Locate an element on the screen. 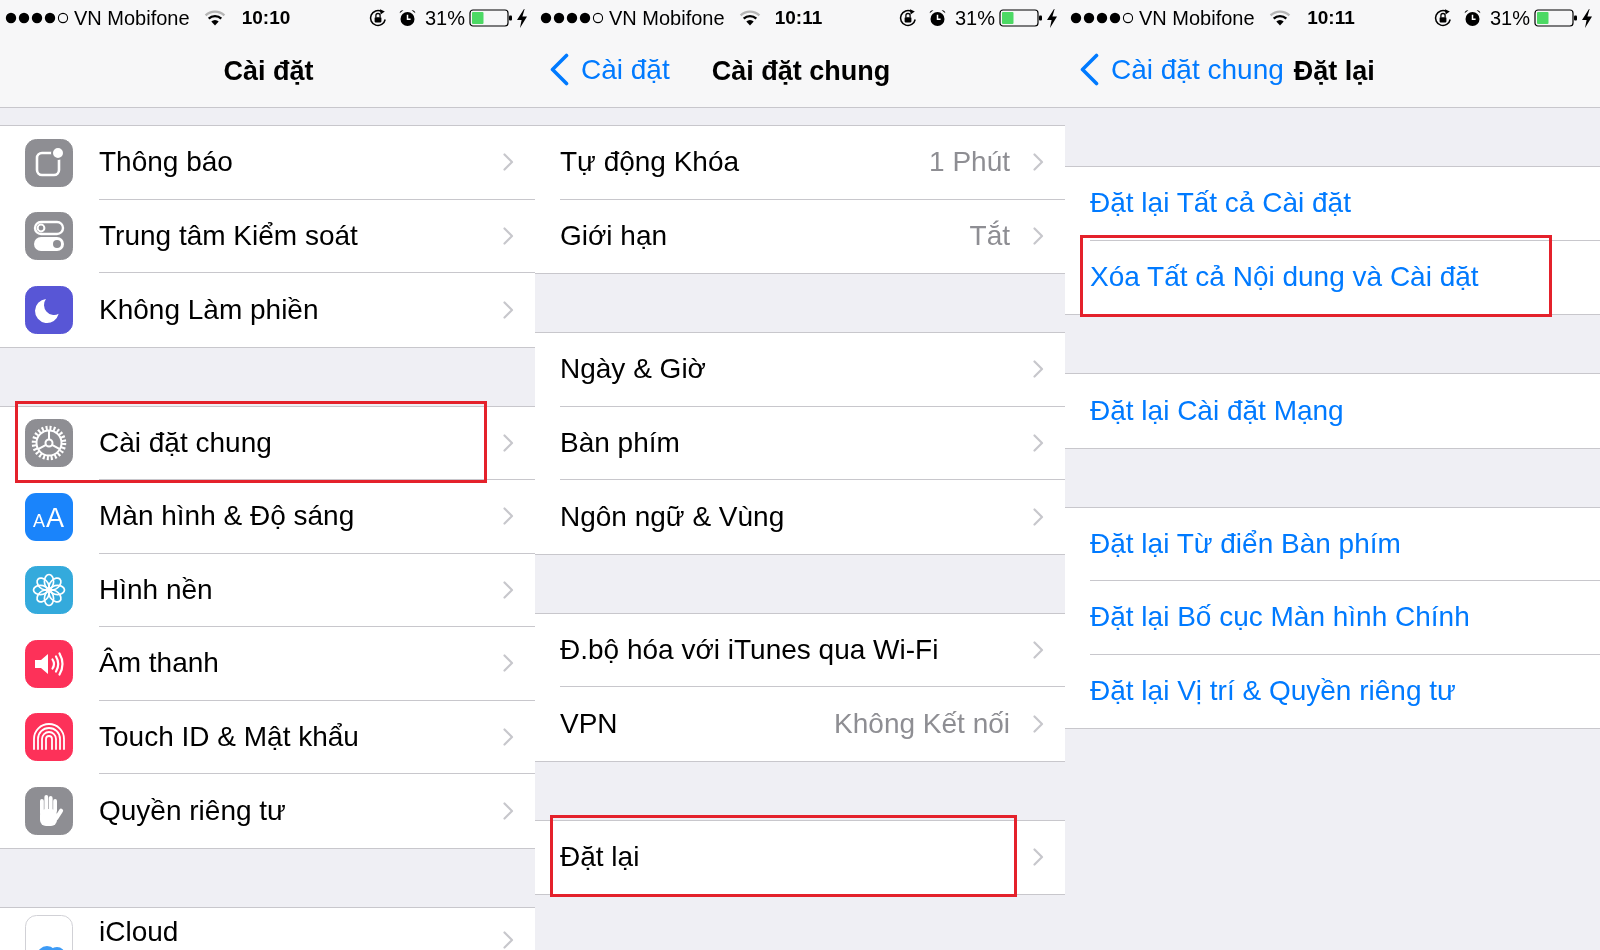 The height and width of the screenshot is (950, 1600). action-row: Đặt lại Từ điển Bàn phím is located at coordinates (1332, 544).